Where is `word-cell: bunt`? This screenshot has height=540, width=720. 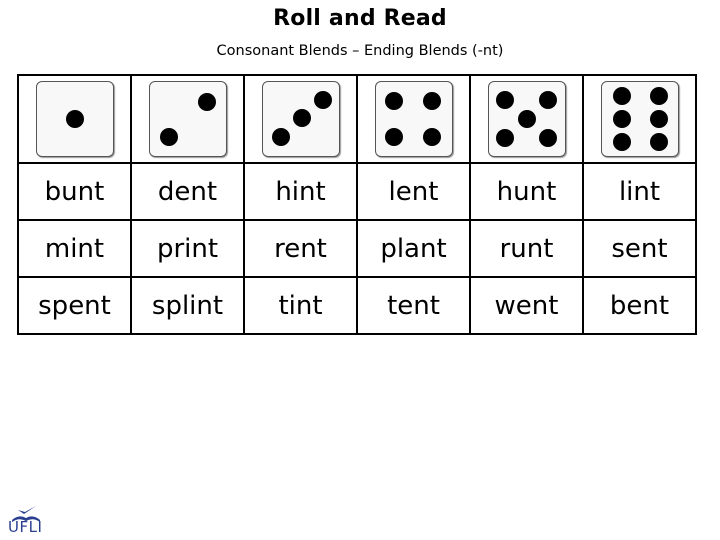 word-cell: bunt is located at coordinates (74, 191).